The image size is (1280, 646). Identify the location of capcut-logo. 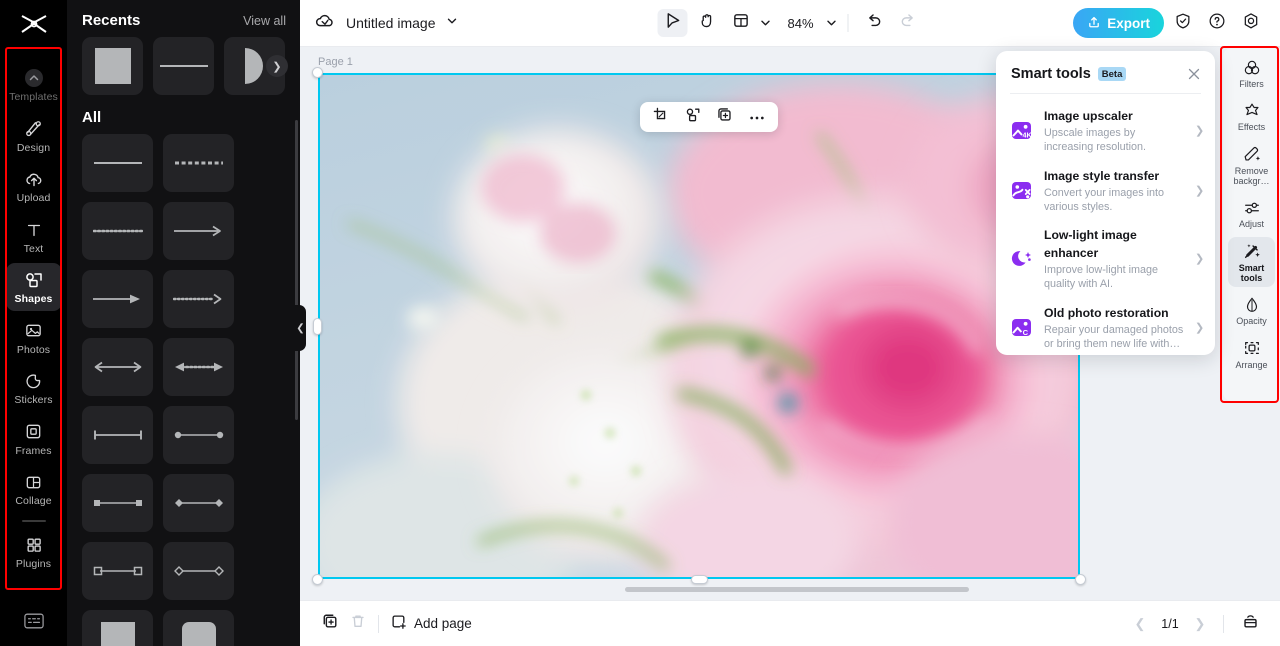
(33, 23).